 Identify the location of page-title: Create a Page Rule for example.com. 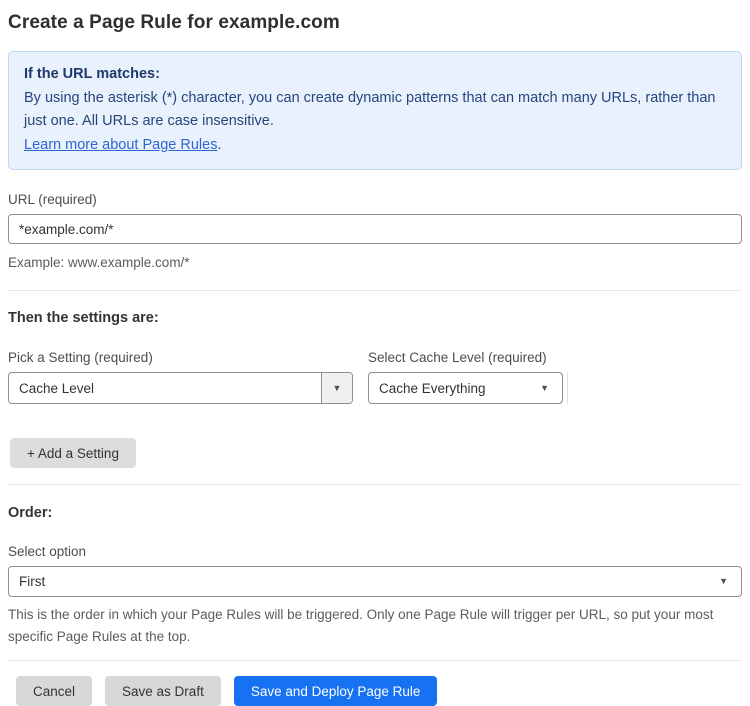
(174, 22).